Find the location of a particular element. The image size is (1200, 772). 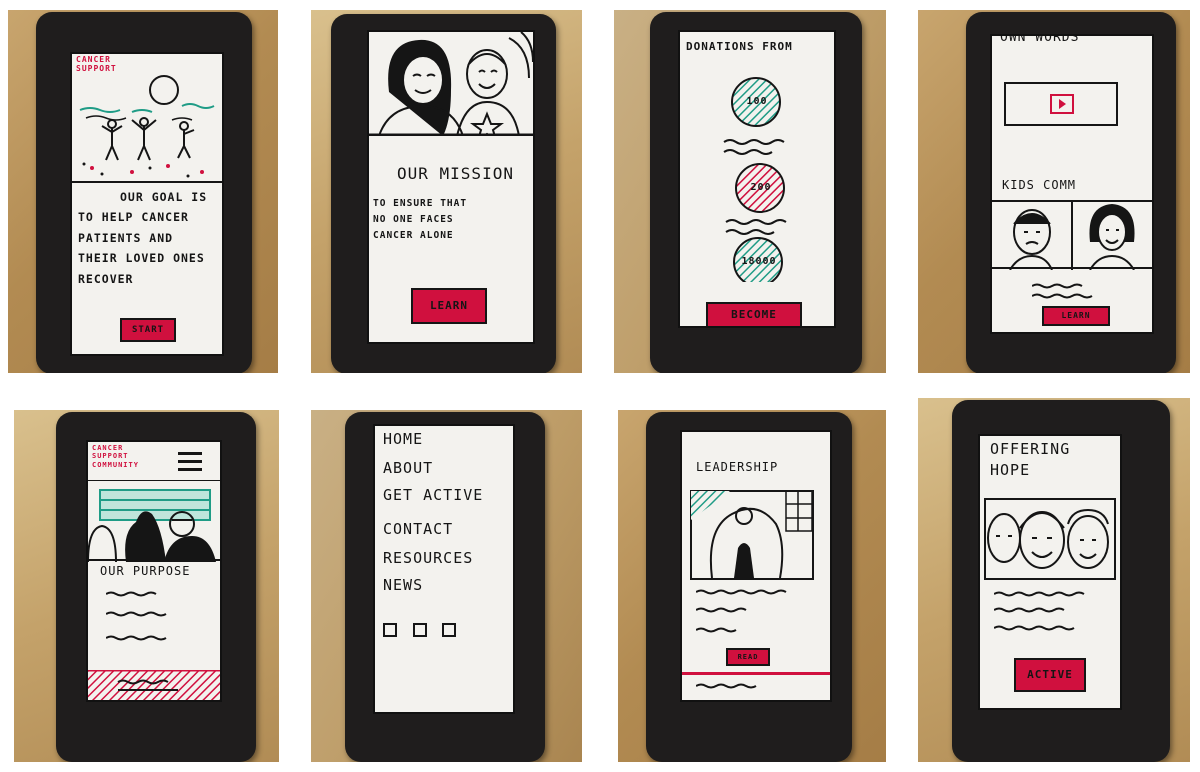

brand-logo: CANCER SUPPORT is located at coordinates (96, 64).